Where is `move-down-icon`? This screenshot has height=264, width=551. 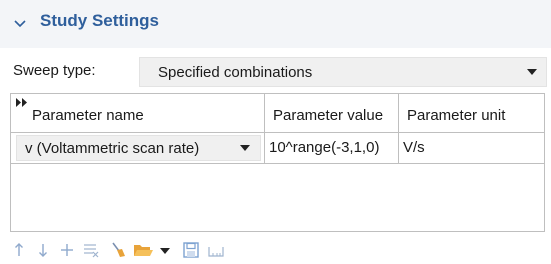
move-down-icon is located at coordinates (43, 250).